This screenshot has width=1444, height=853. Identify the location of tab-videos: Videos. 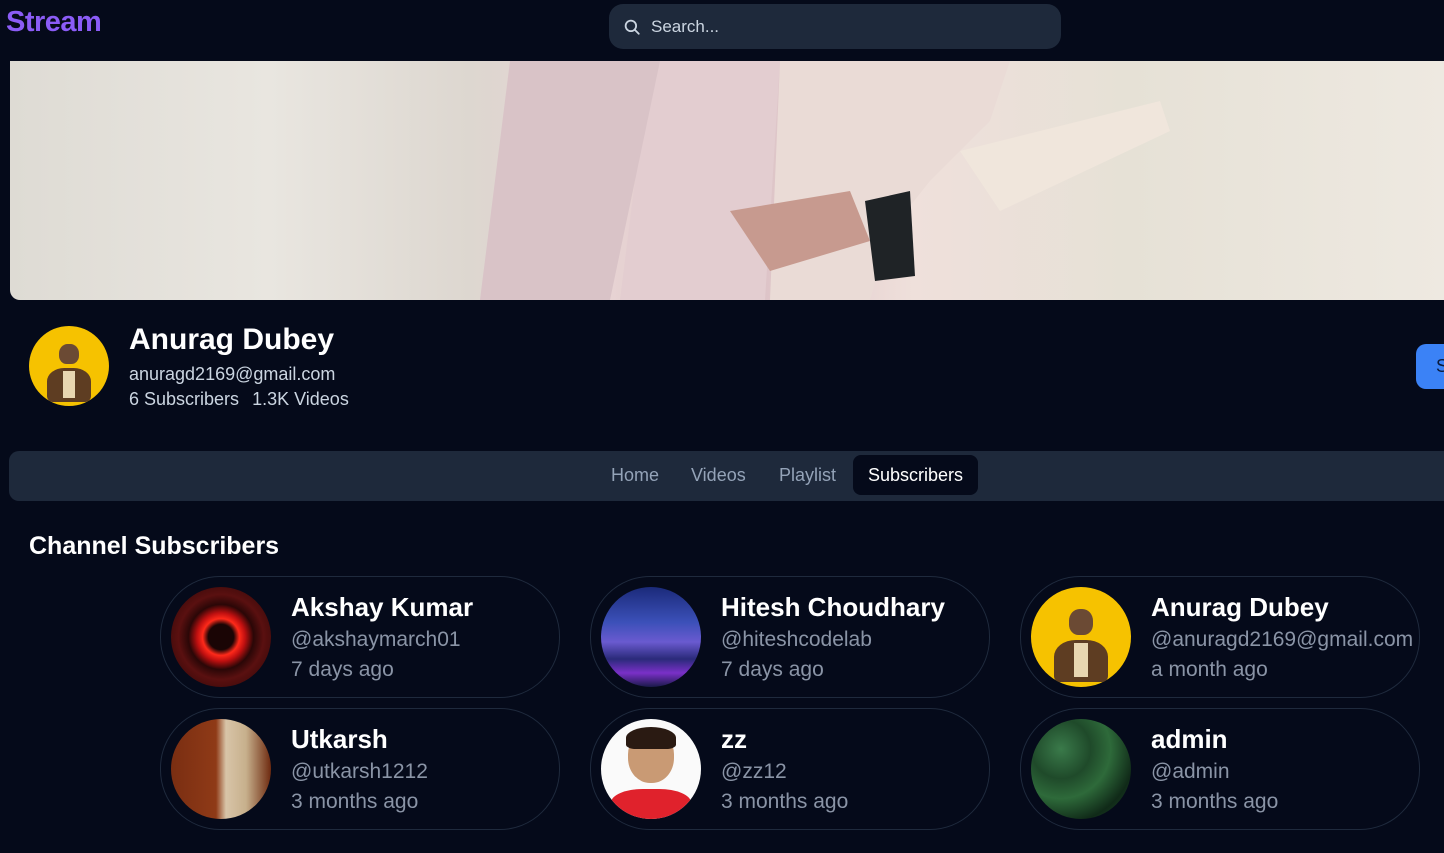
(718, 475).